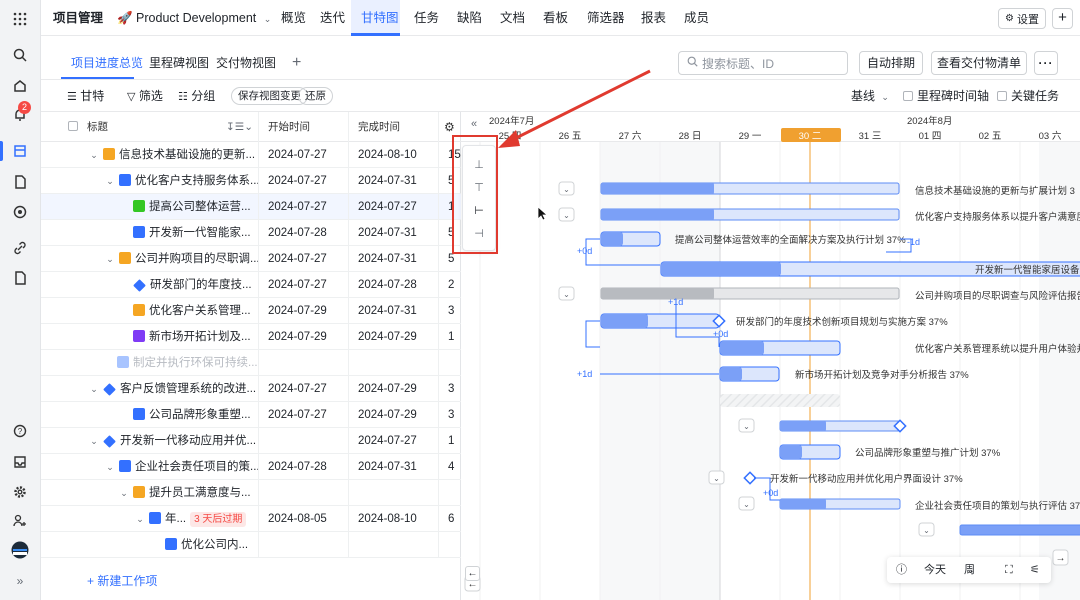 This screenshot has height=600, width=1080. Describe the element at coordinates (251, 519) in the screenshot. I see `table-row: ⌄ 年... 3 天后过期 2024-08-05 2024-08-10 6` at that location.